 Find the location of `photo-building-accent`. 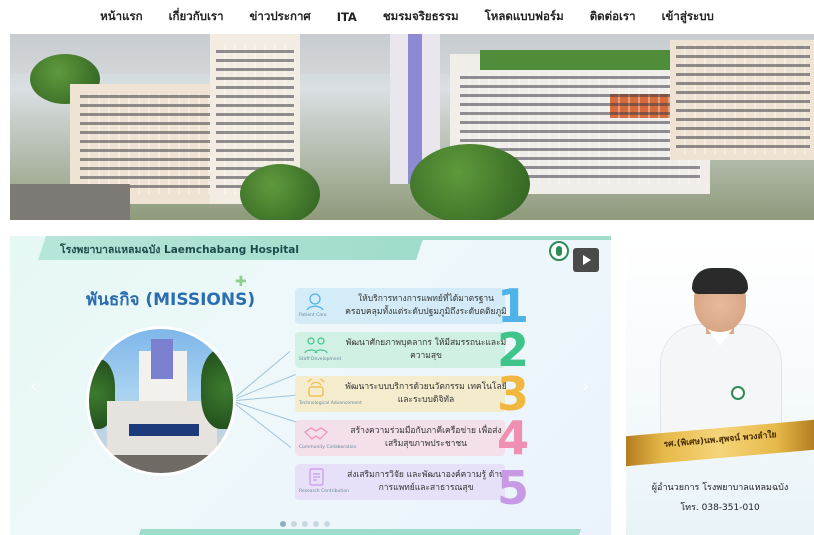

photo-building-accent is located at coordinates (162, 359).